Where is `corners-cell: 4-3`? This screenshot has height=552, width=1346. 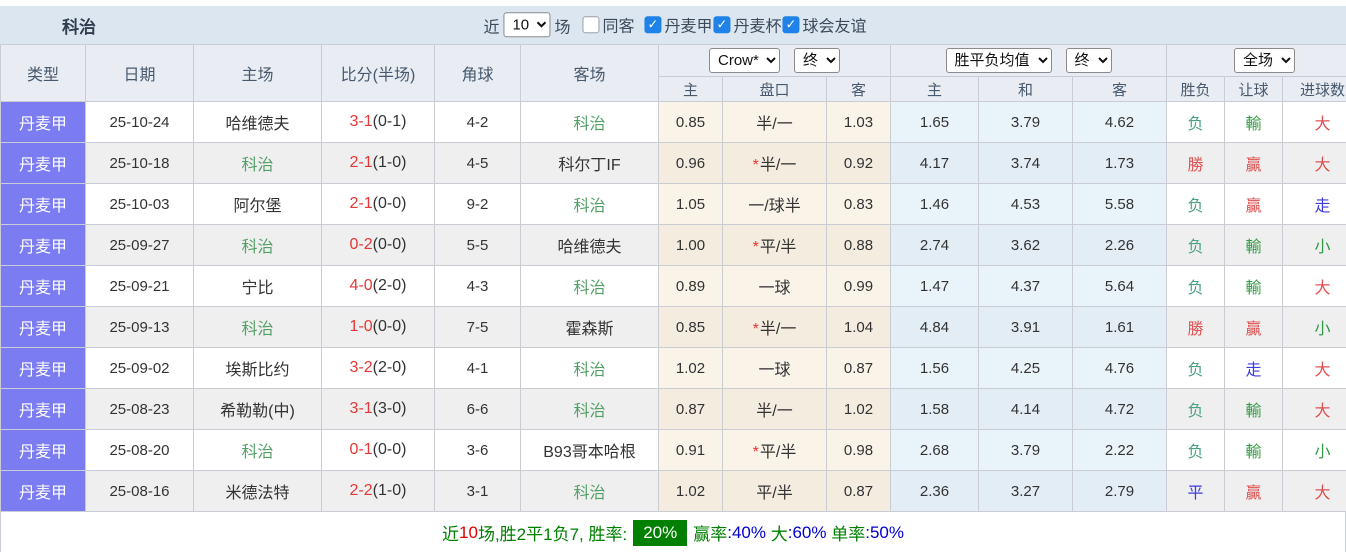 corners-cell: 4-3 is located at coordinates (477, 286).